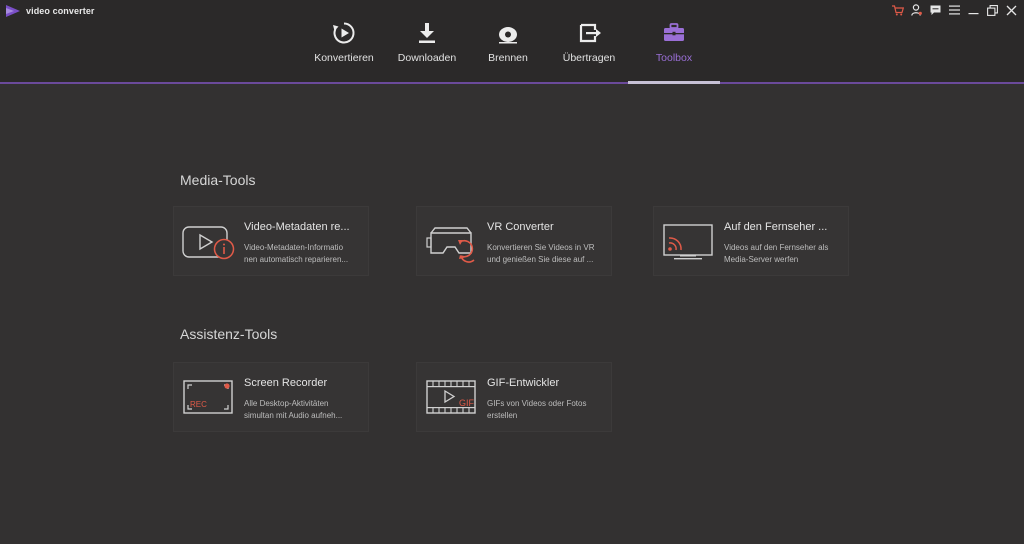  Describe the element at coordinates (344, 33) in the screenshot. I see `convert-icon` at that location.